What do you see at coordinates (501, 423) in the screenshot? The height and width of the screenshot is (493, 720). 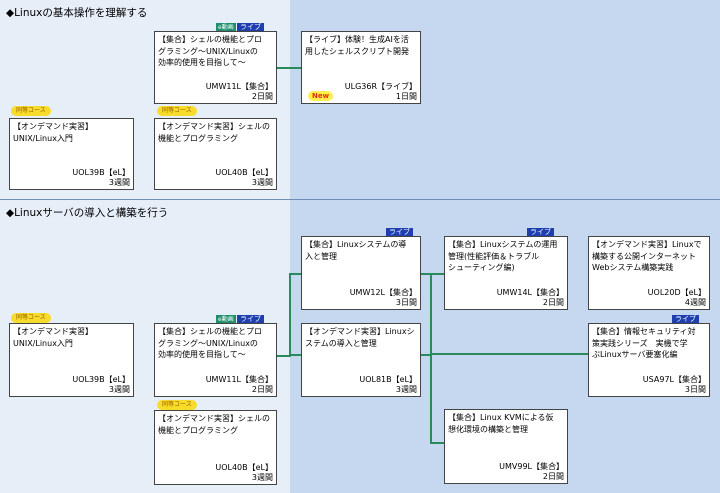 I see `course-title: 【集合】Linux KVMによる仮 想化環境の構築と管理` at bounding box center [501, 423].